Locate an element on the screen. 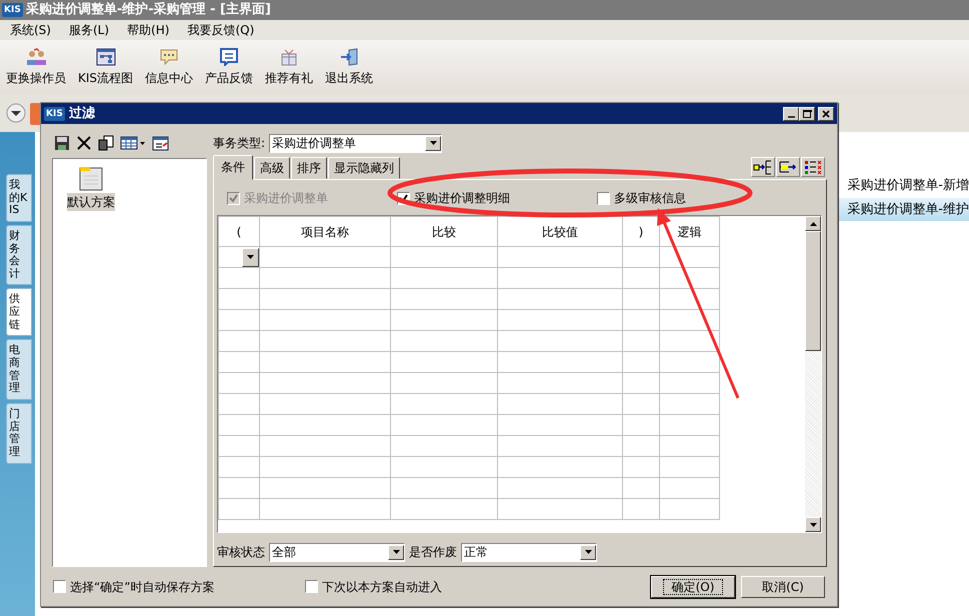  column-header: 比较 is located at coordinates (444, 231).